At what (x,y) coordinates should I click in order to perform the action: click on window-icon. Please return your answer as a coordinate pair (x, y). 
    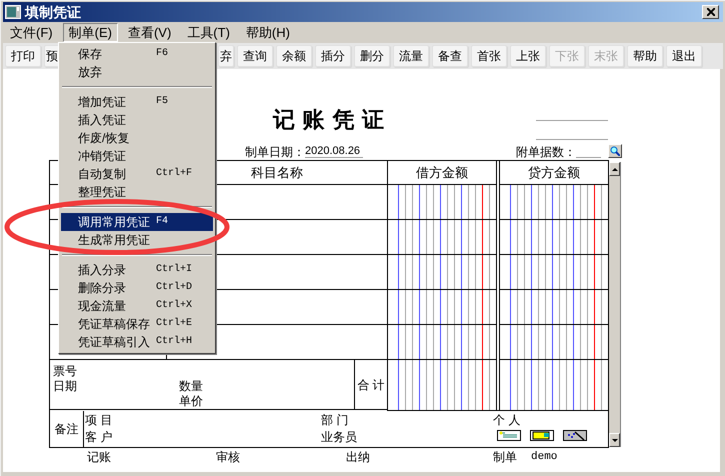
    Looking at the image, I should click on (13, 12).